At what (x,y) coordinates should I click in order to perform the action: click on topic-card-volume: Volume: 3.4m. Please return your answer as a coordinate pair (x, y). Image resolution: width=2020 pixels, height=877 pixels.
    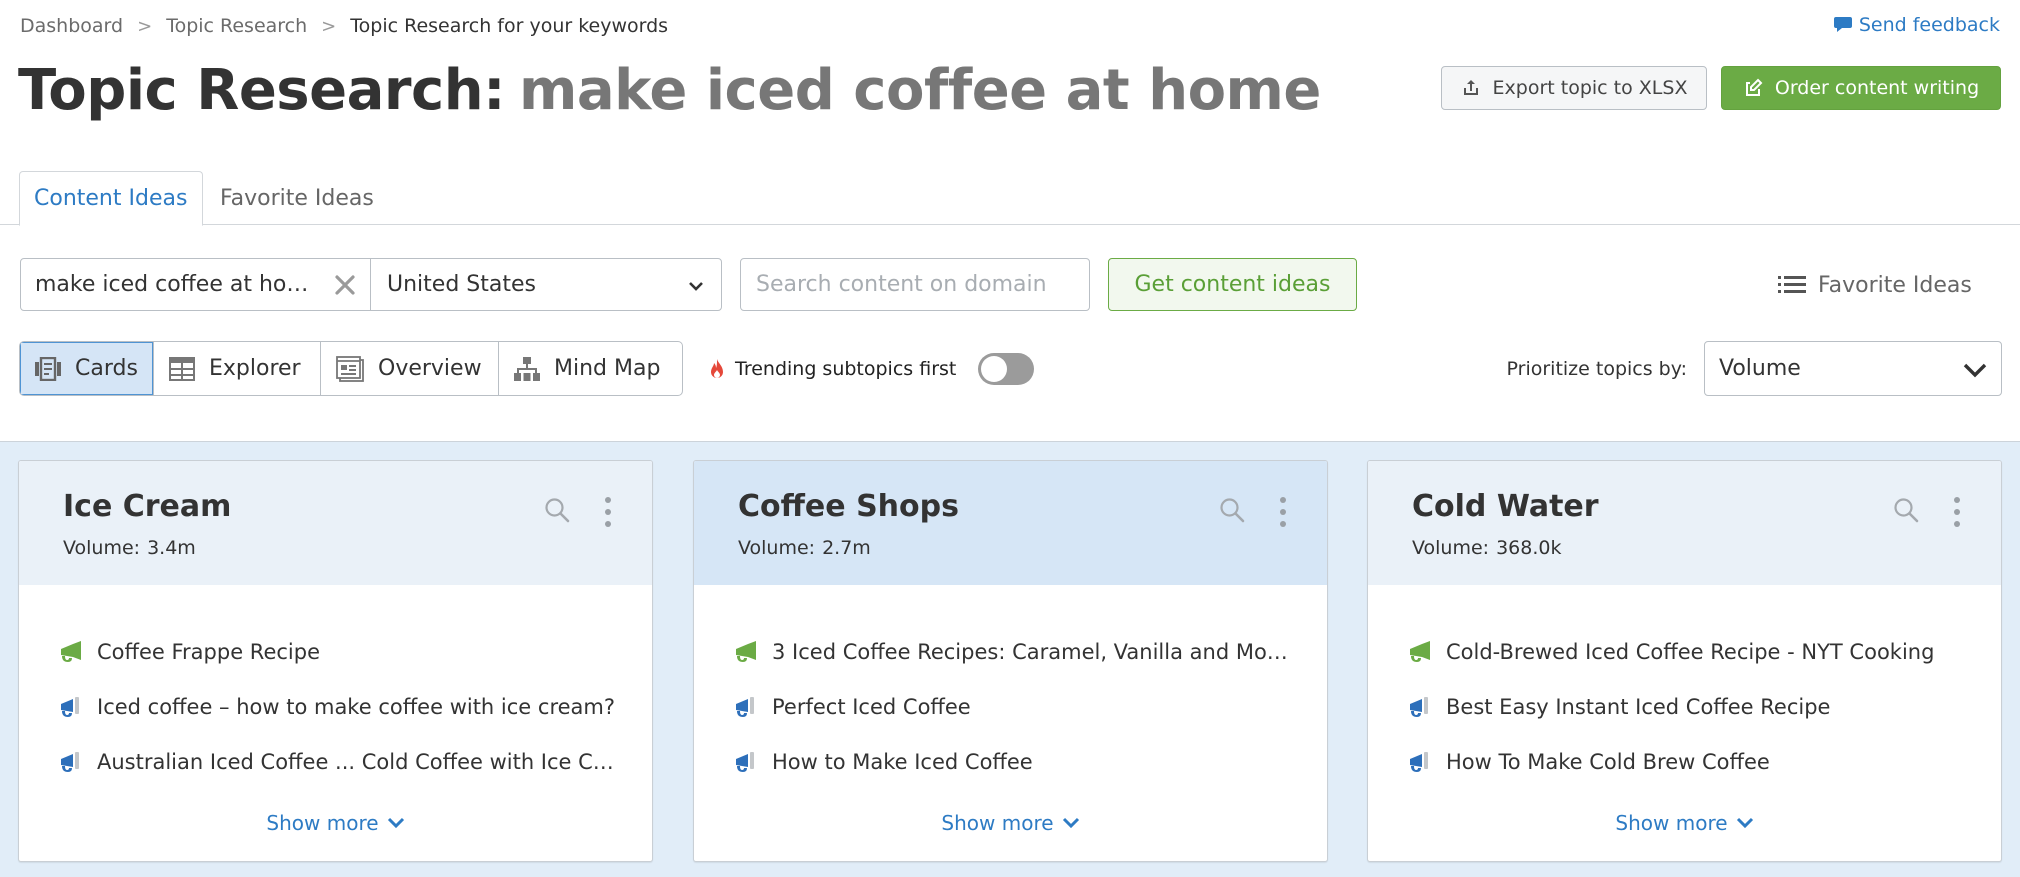
    Looking at the image, I should click on (129, 548).